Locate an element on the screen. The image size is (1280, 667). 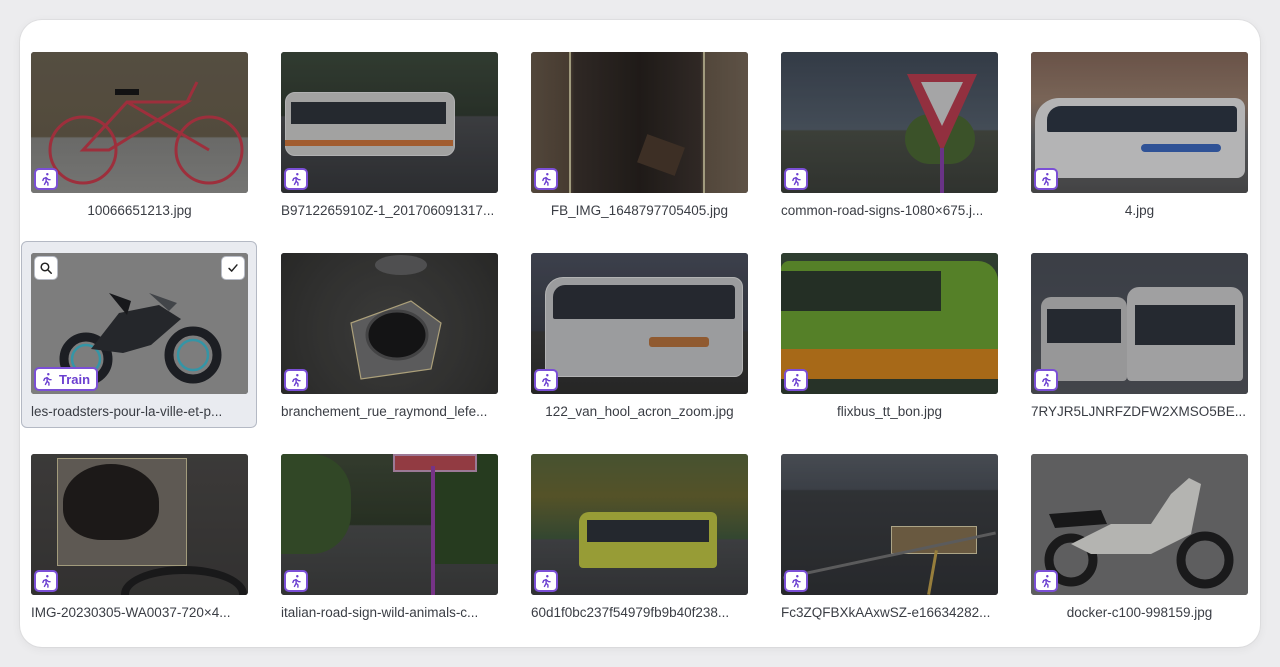
image-card-coach: 122_van_hool_acron_zoom.jpg is located at coordinates (639, 334).